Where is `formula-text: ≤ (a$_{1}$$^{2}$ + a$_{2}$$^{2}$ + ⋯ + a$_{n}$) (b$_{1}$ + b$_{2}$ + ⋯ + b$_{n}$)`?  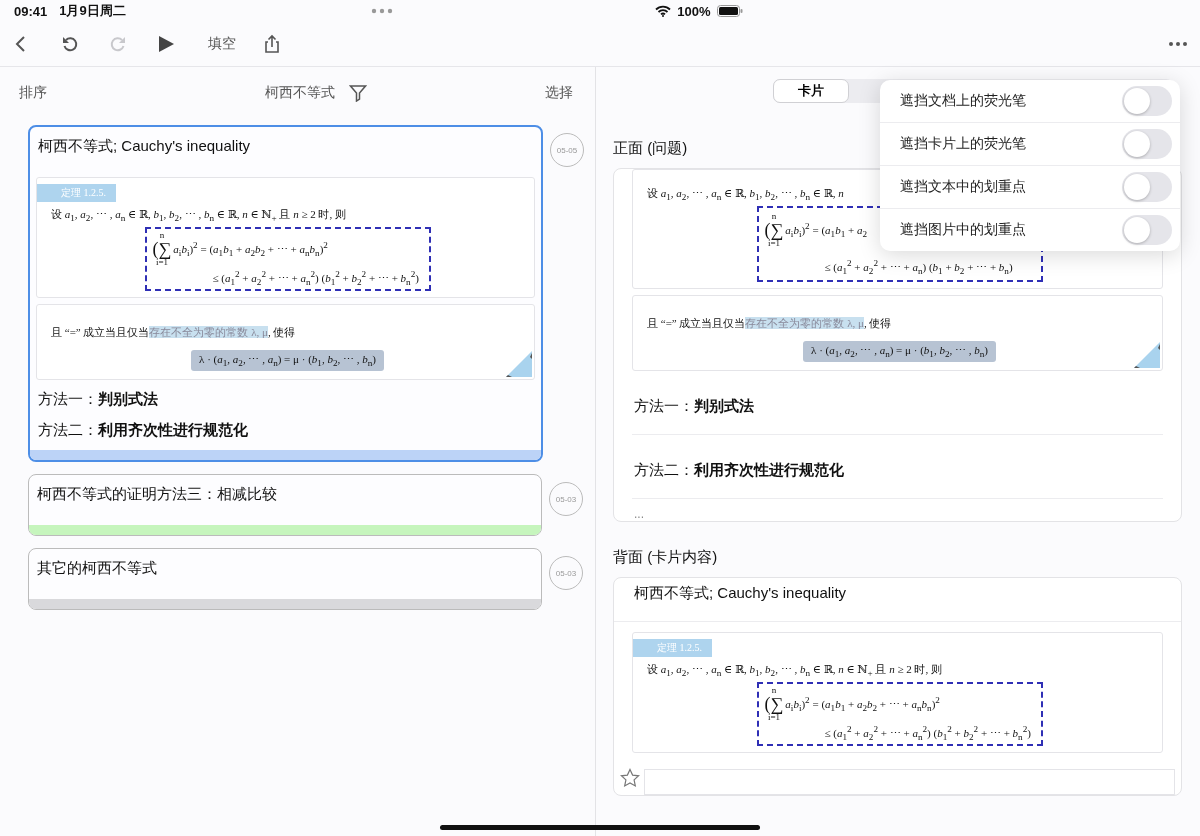 formula-text: ≤ (a$_{1}$$^{2}$ + a$_{2}$$^{2}$ + ⋯ + a$_{n}$) (b$_{1}$ + b$_{2}$ + ⋯ + b$_{n}$) is located at coordinates (918, 267).